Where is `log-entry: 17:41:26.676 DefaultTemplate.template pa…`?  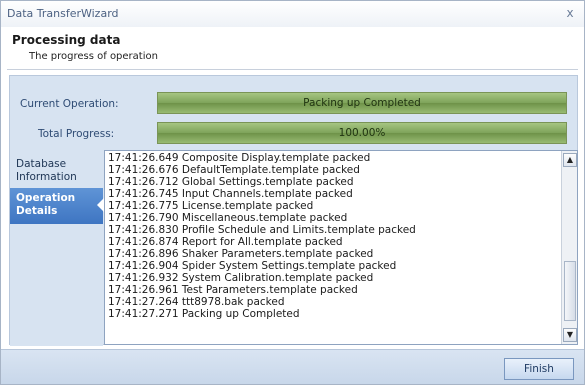
log-entry: 17:41:26.676 DefaultTemplate.template pa… is located at coordinates (234, 170).